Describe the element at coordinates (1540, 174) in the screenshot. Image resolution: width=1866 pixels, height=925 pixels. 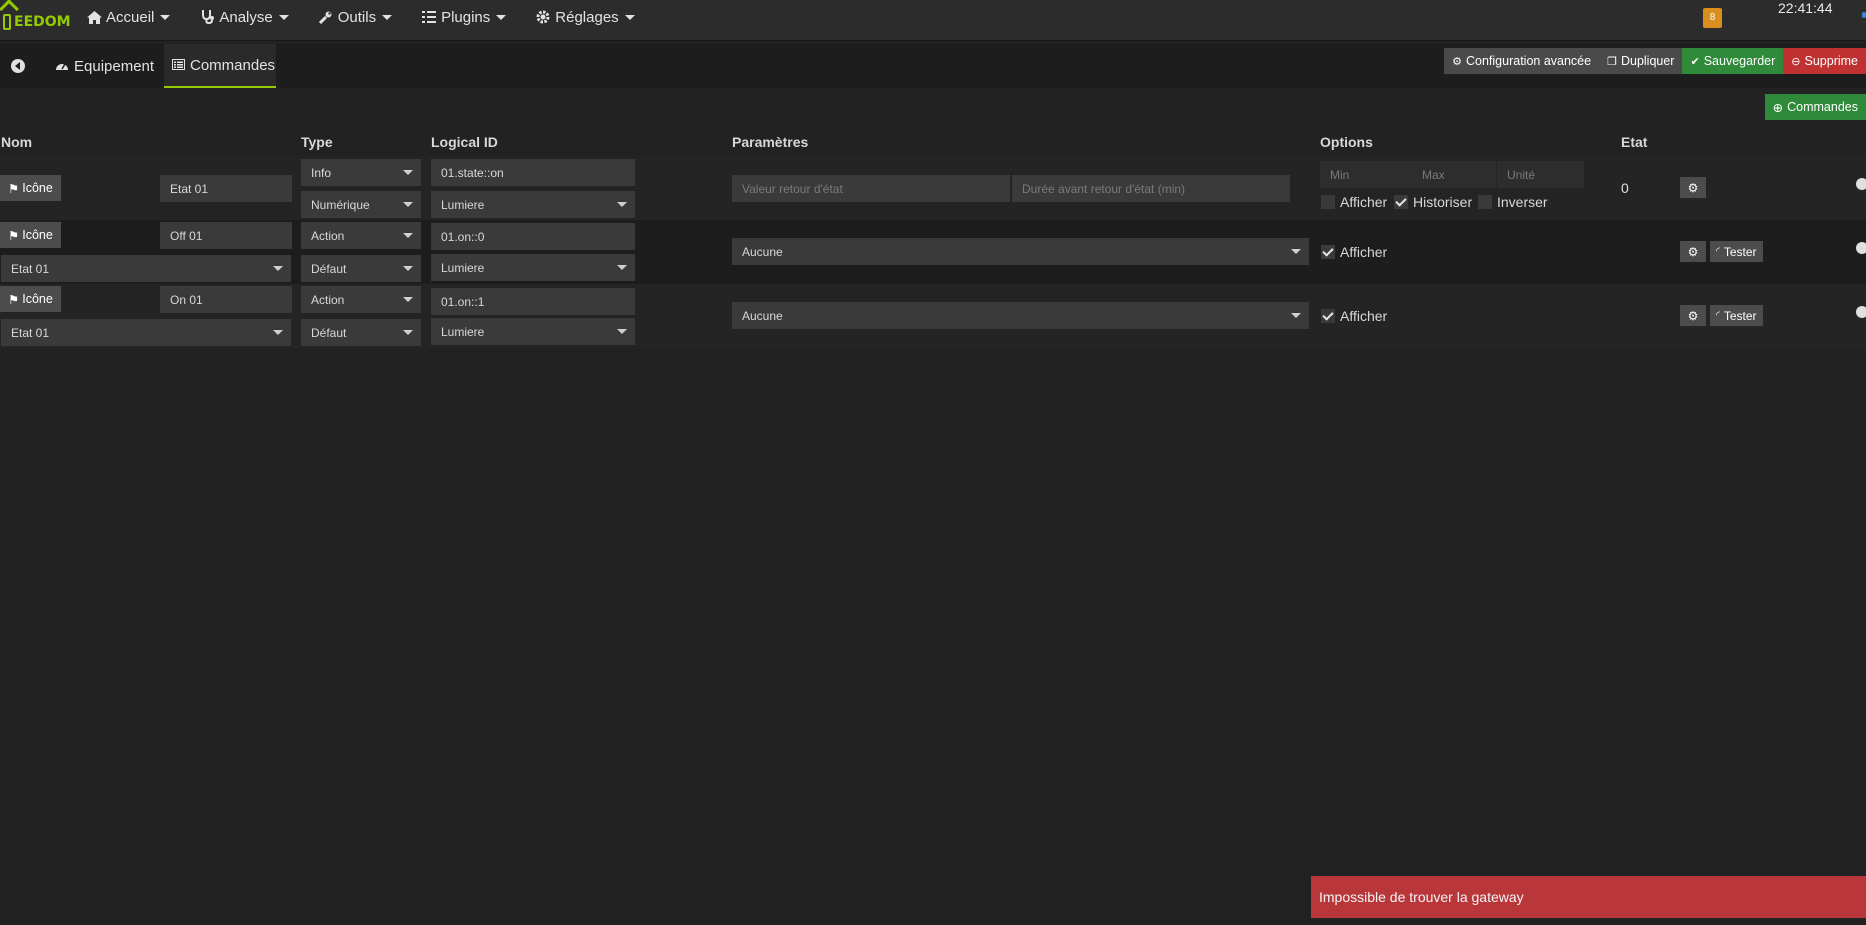
I see `unit-input: Unité` at that location.